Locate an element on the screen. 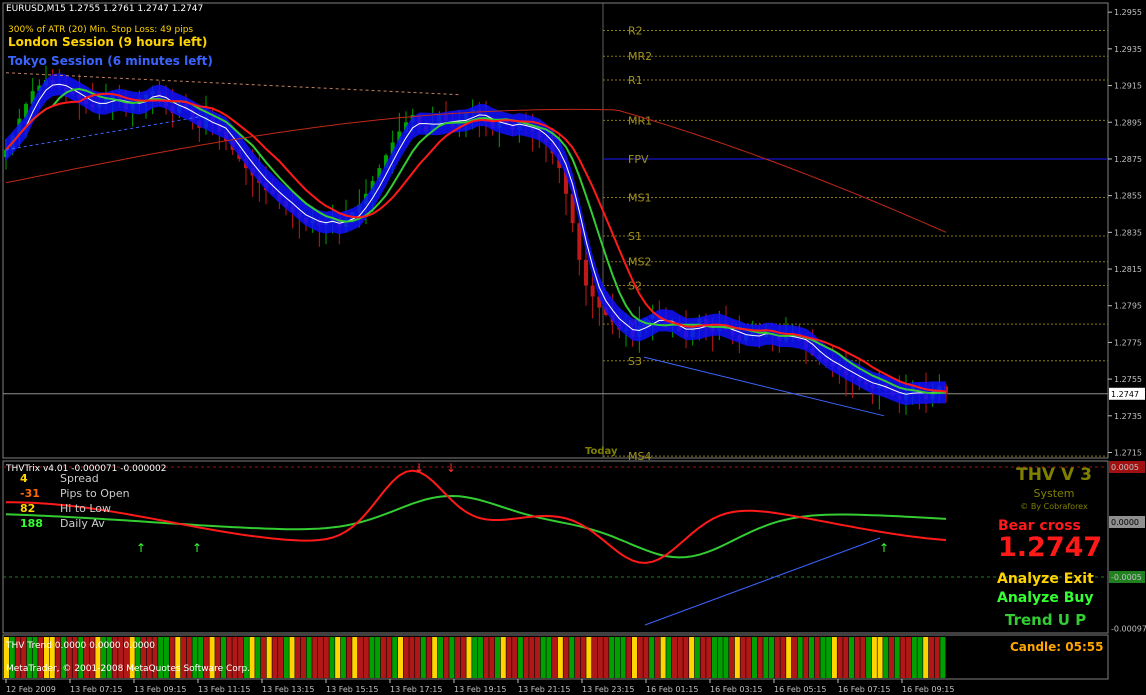  trend-up-label: Trend U P is located at coordinates (1046, 620).